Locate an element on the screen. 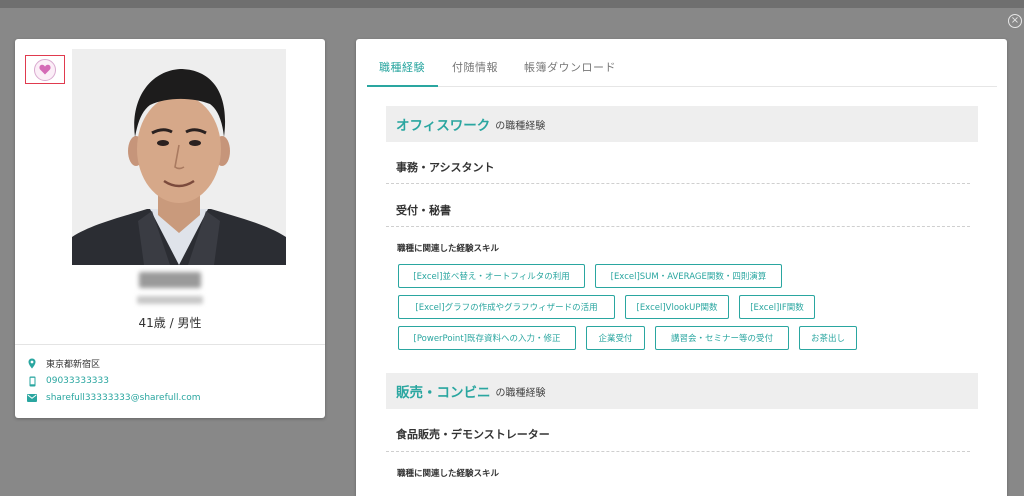 This screenshot has width=1024, height=496. name-blurred is located at coordinates (170, 280).